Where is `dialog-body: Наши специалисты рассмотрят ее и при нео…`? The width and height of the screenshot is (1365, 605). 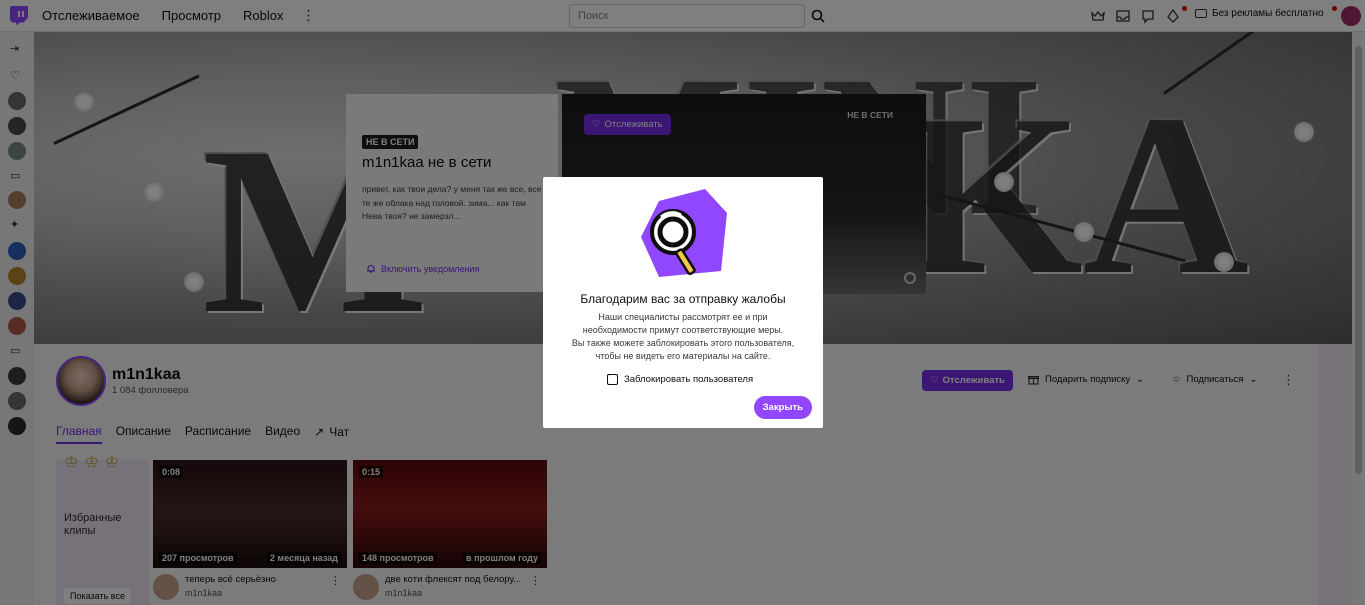
dialog-body: Наши специалисты рассмотрят ее и при нео… is located at coordinates (683, 337).